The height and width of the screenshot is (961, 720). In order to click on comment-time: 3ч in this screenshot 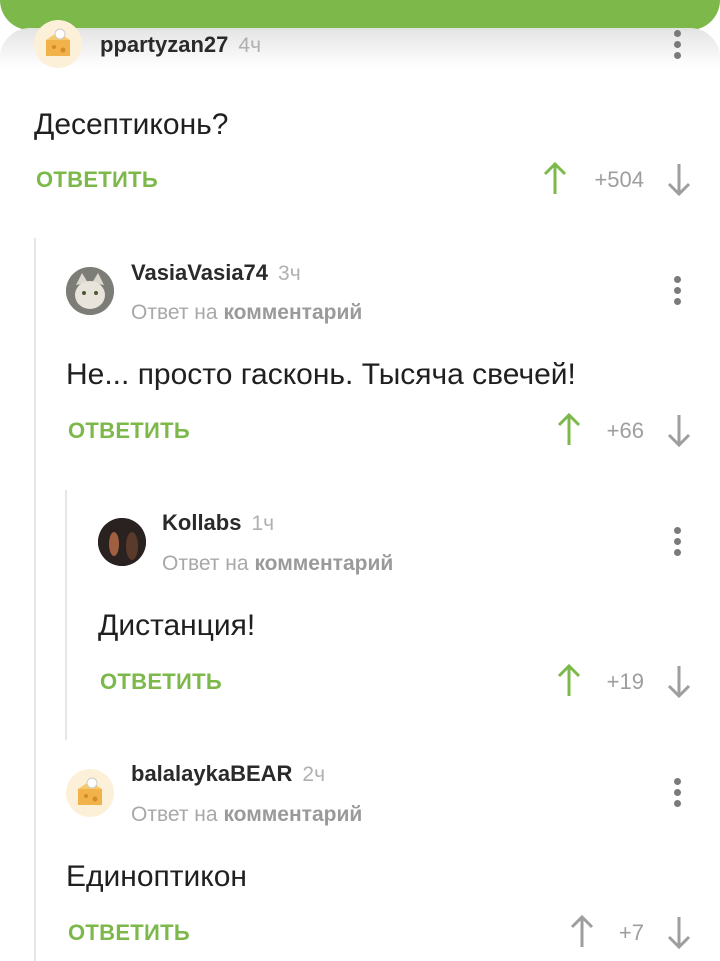, I will do `click(289, 273)`.